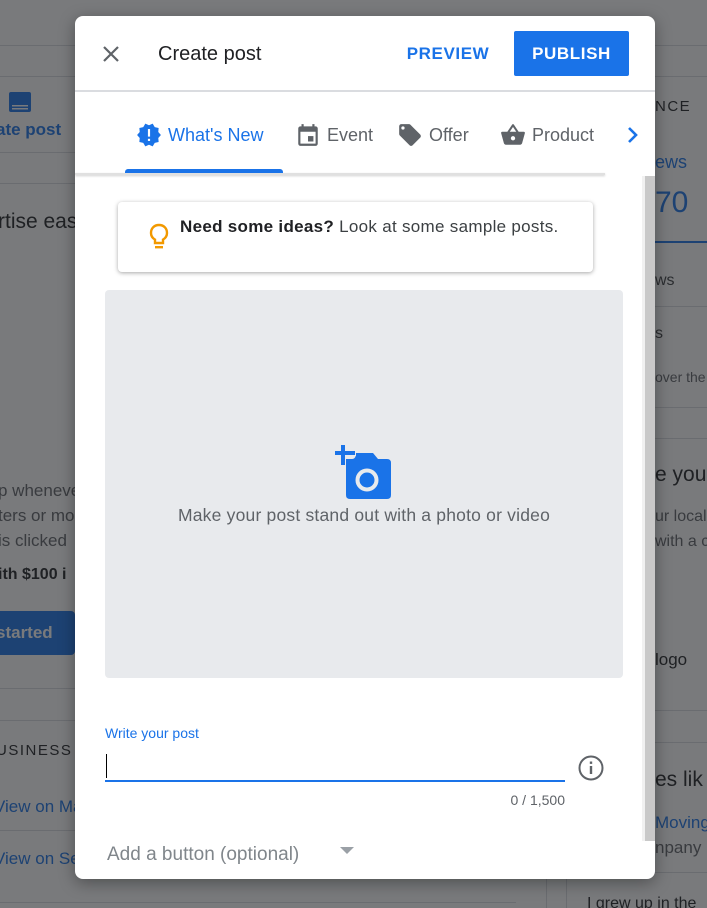 The width and height of the screenshot is (707, 908). I want to click on post-type-tabs: What's New Event Offer Product, so click(365, 134).